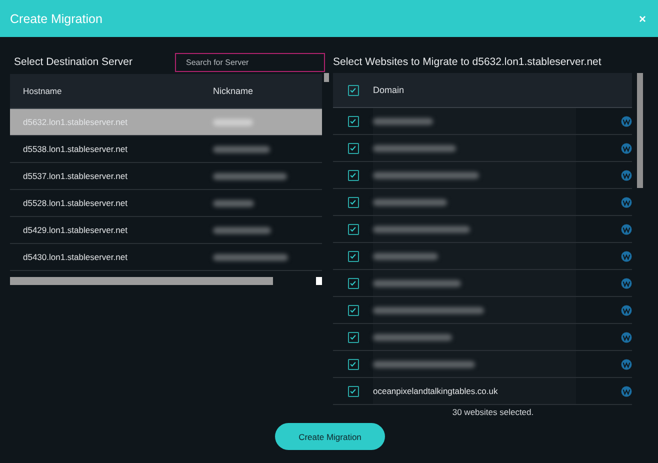 This screenshot has width=658, height=463. What do you see at coordinates (166, 176) in the screenshot?
I see `server-row: d5537.lon1.stableserver.net` at bounding box center [166, 176].